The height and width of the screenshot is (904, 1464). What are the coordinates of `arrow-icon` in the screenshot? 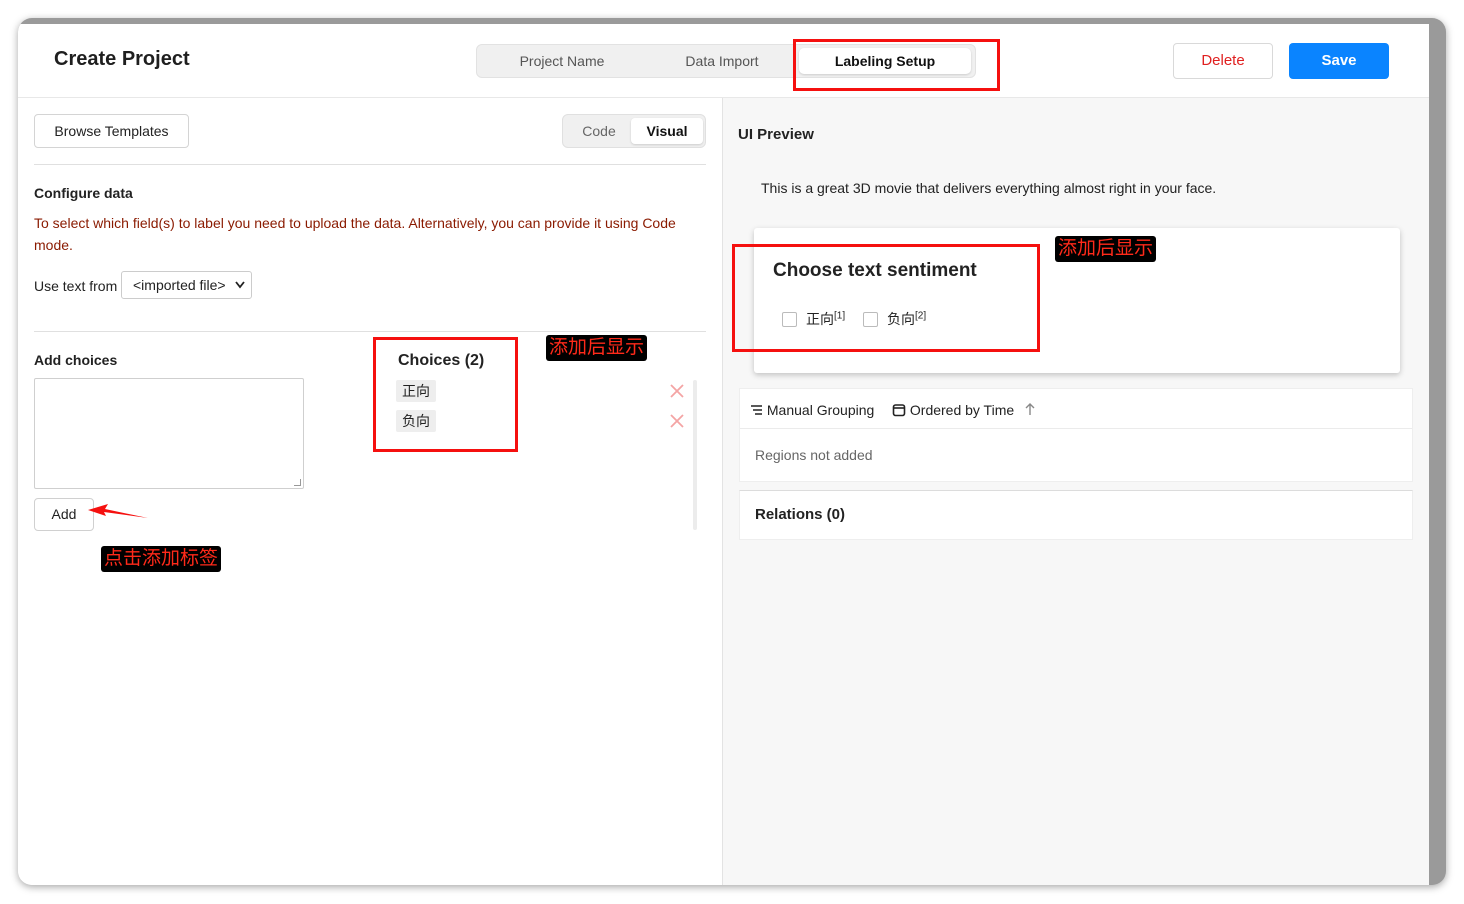 It's located at (118, 511).